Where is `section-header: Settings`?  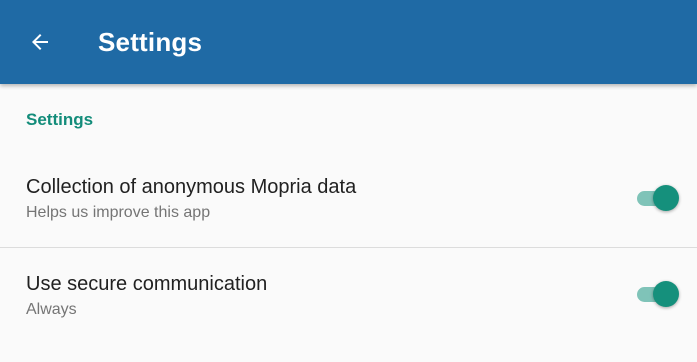
section-header: Settings is located at coordinates (60, 119).